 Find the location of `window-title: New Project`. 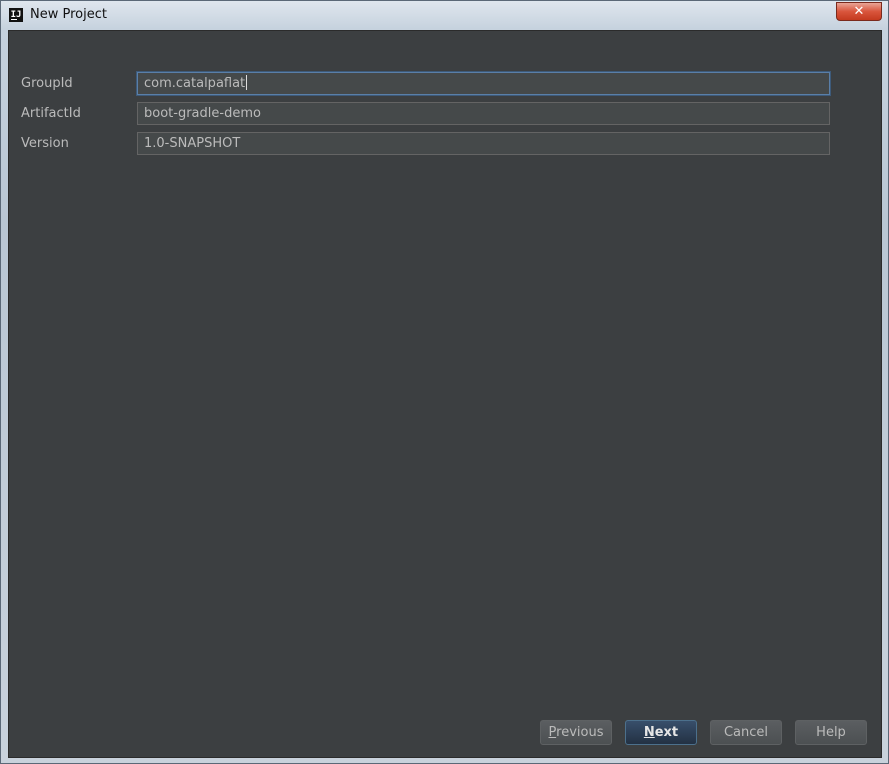

window-title: New Project is located at coordinates (68, 14).